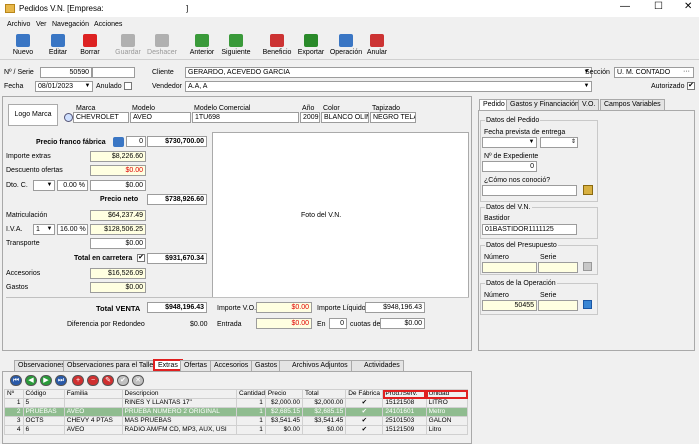 The height and width of the screenshot is (444, 699). I want to click on lookup-icon, so click(588, 190).